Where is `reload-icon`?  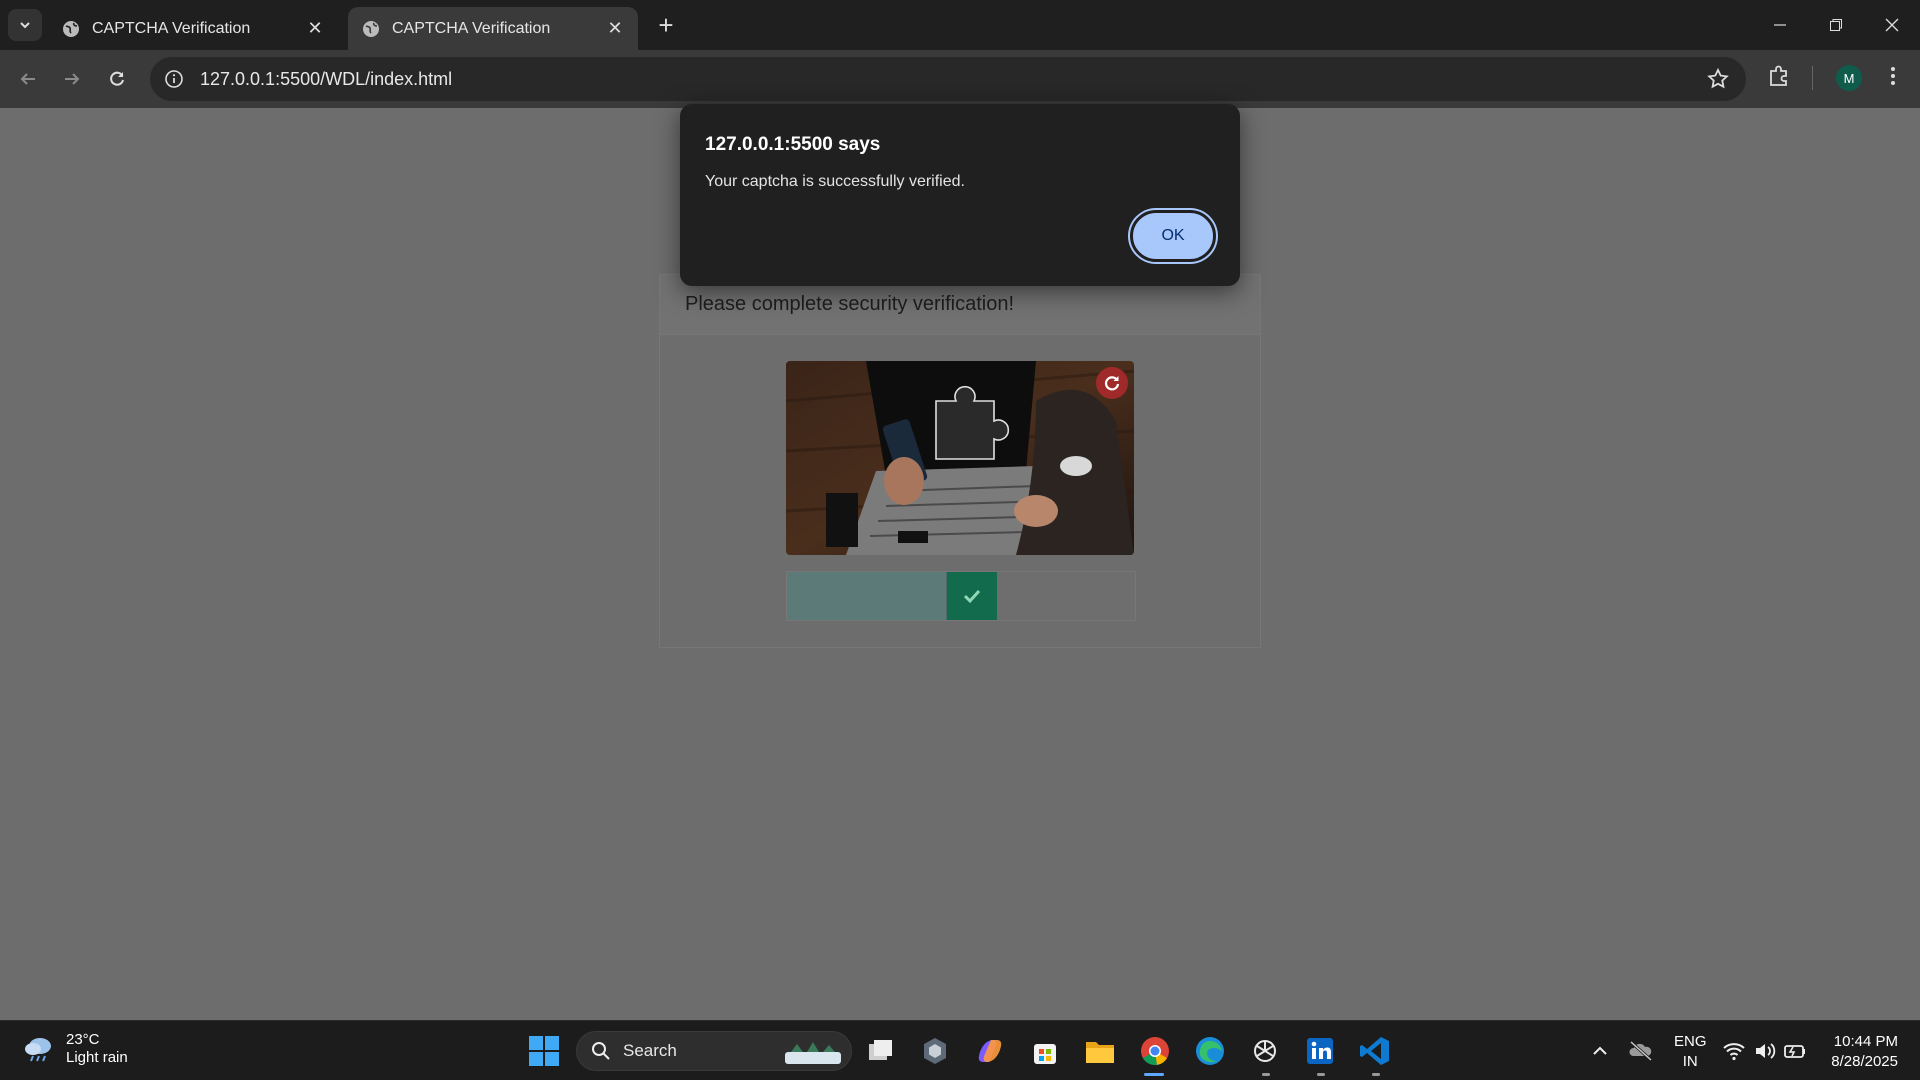
reload-icon is located at coordinates (117, 78).